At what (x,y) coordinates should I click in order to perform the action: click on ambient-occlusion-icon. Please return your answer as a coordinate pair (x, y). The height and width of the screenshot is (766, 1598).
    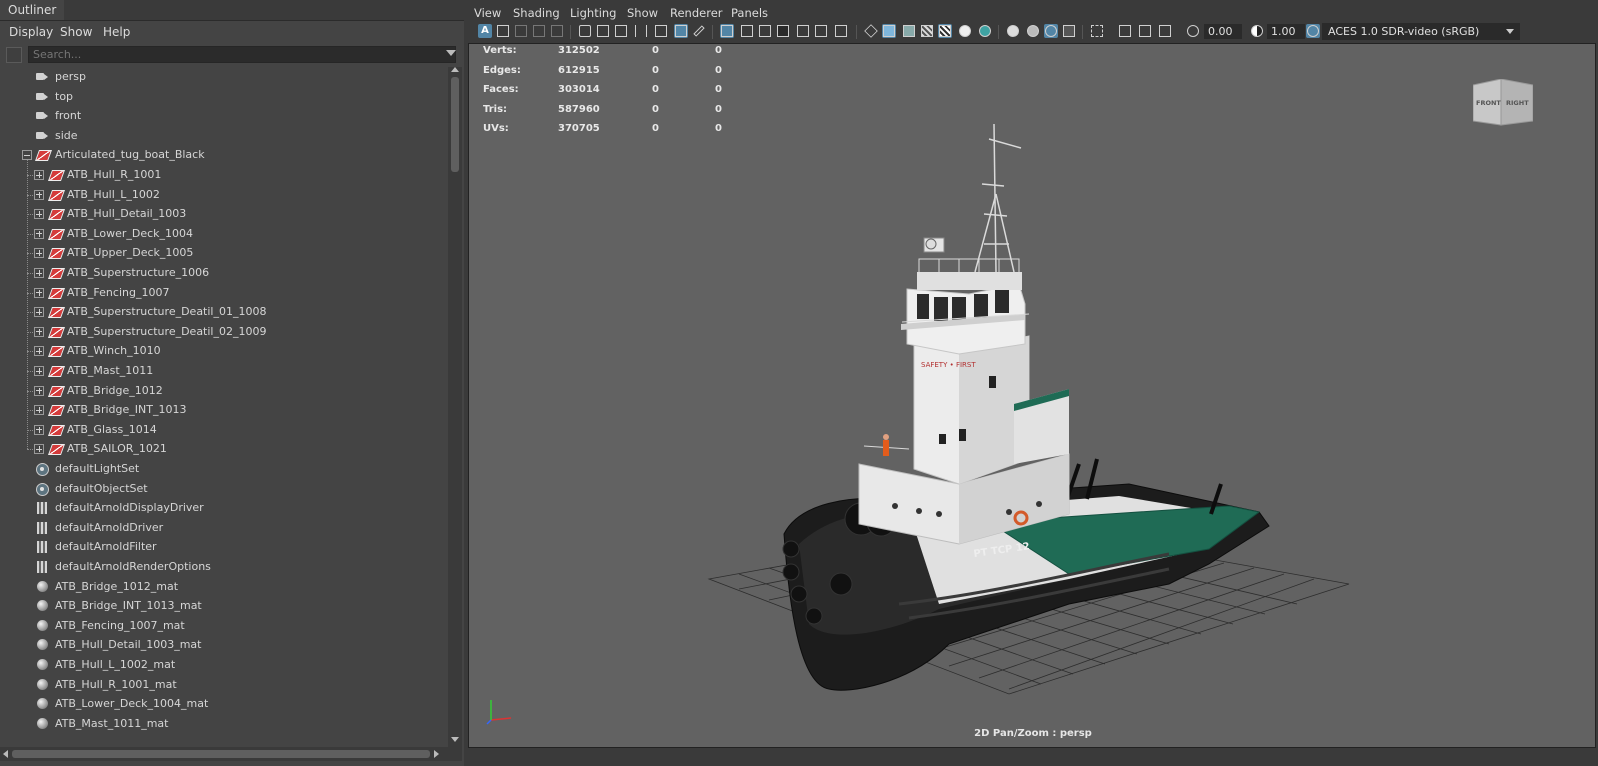
    Looking at the image, I should click on (1013, 31).